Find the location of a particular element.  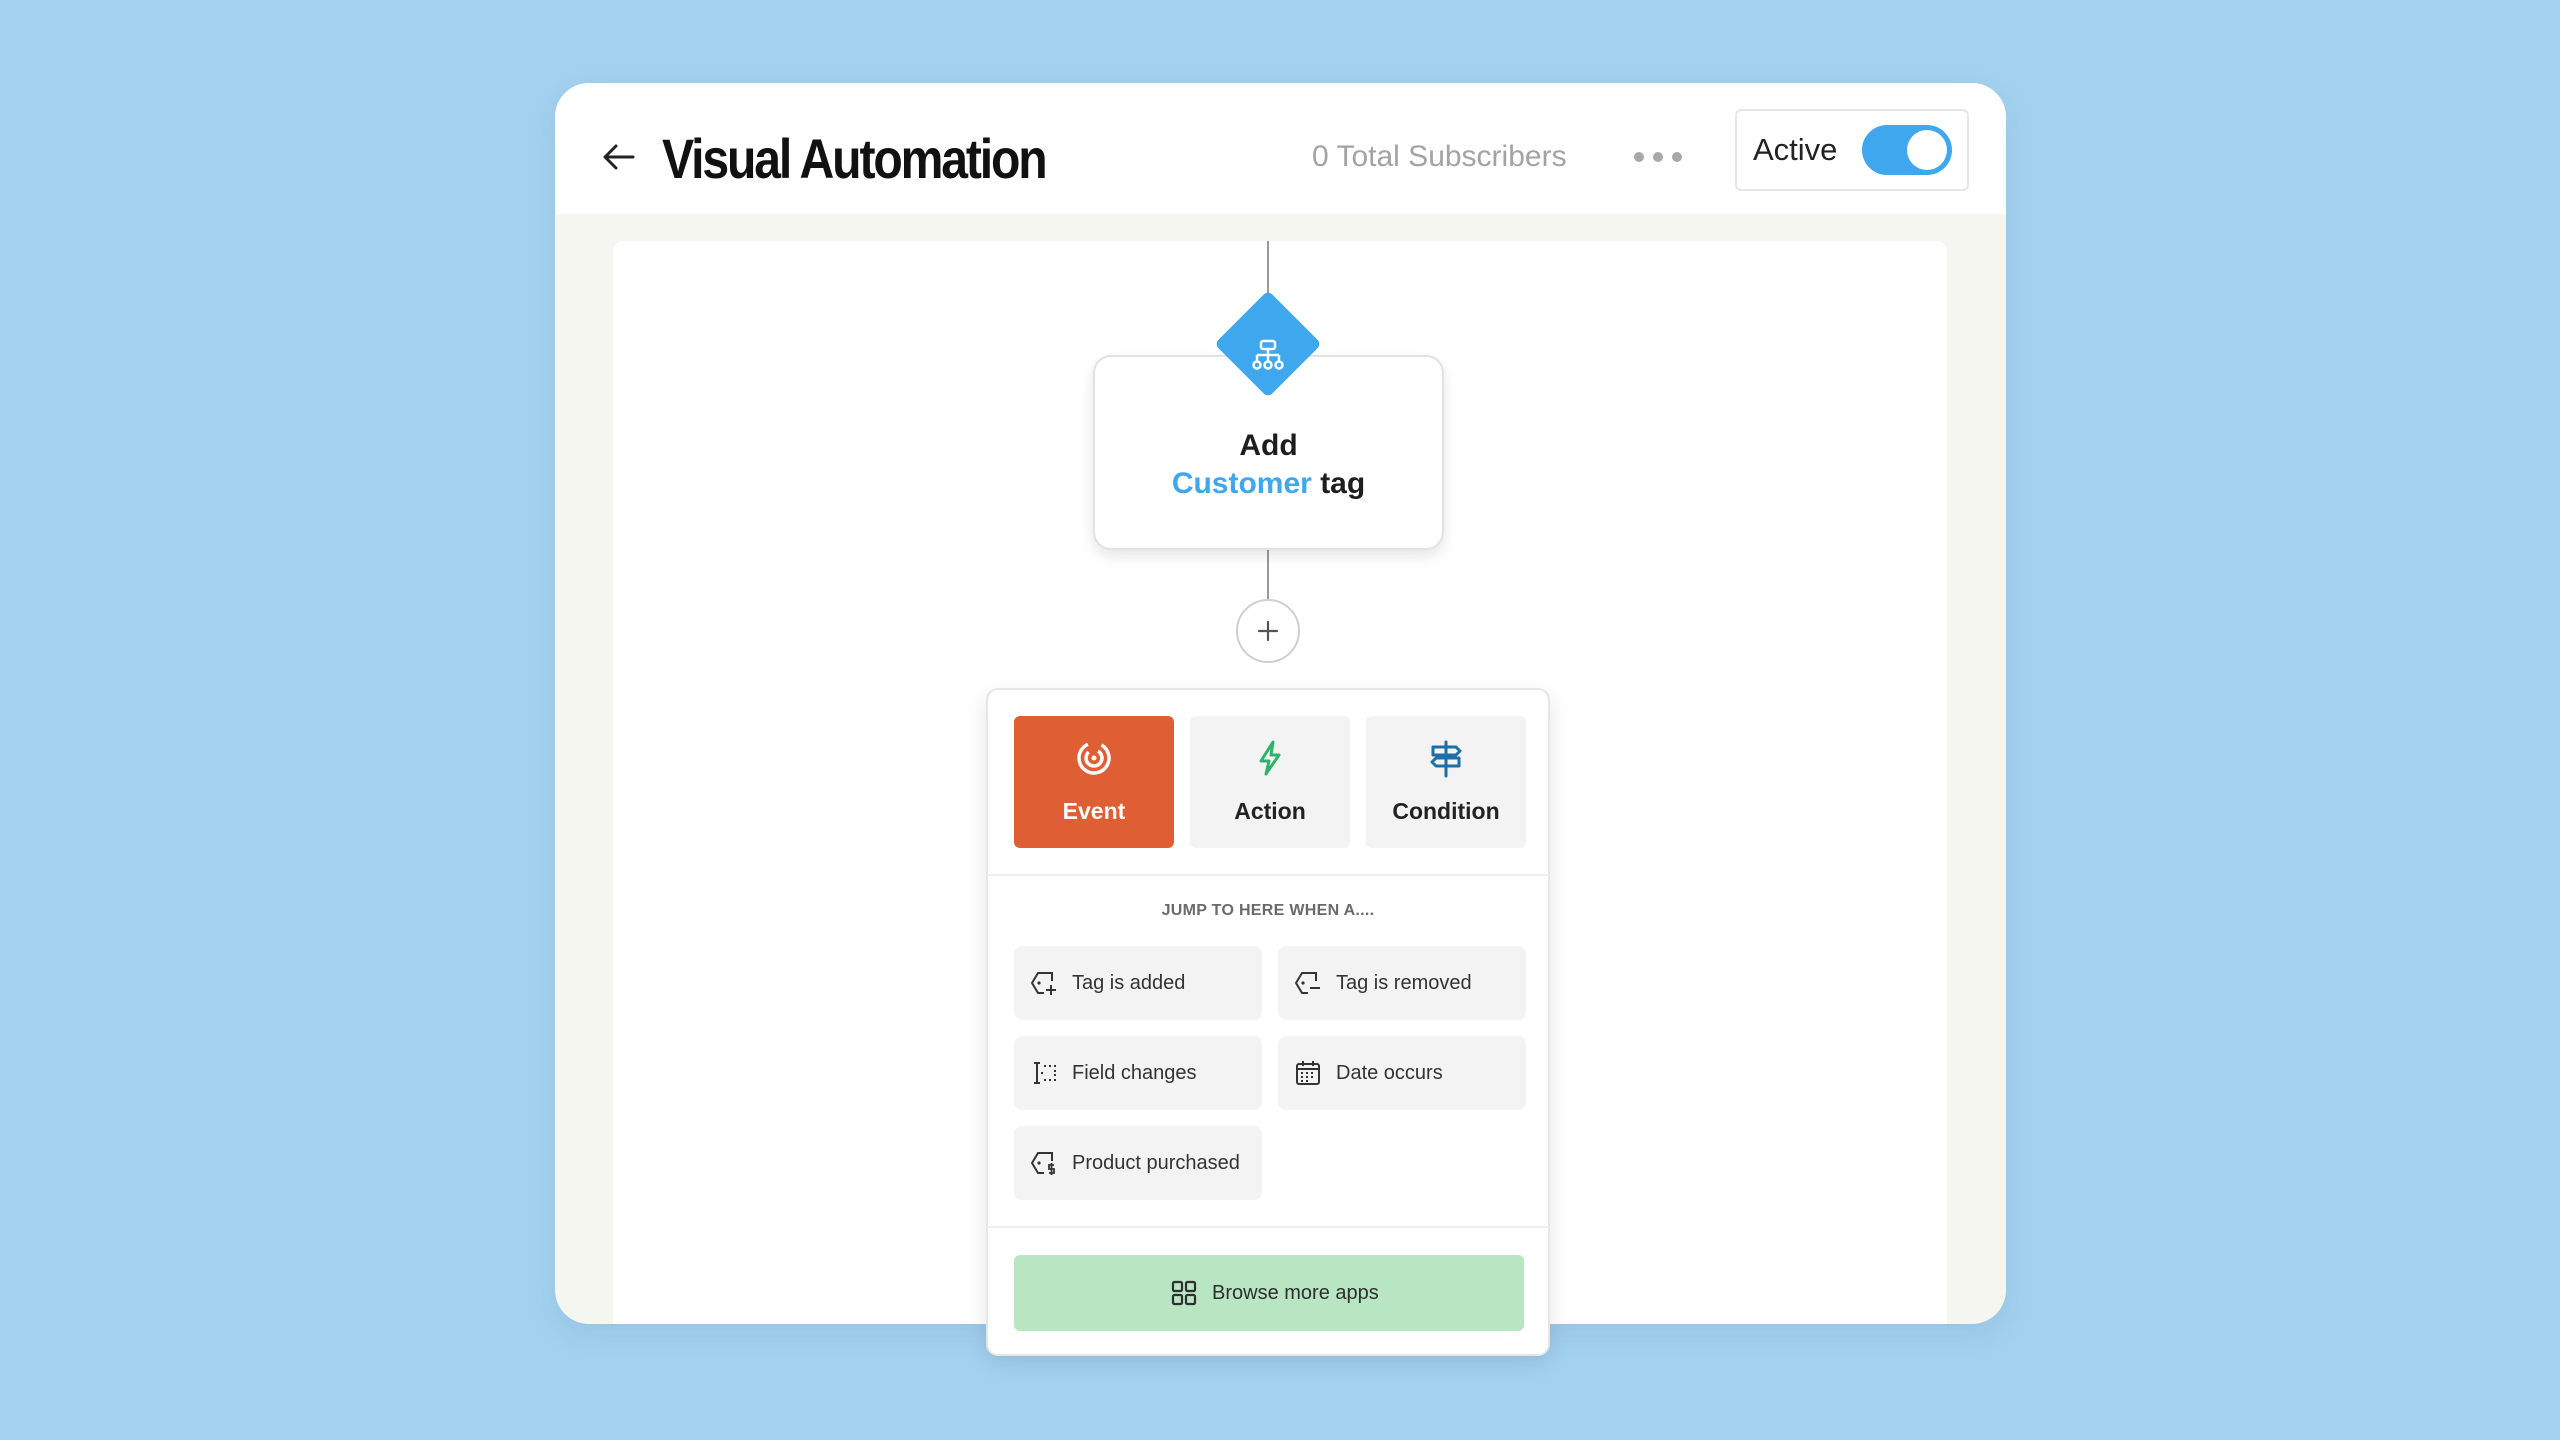

option-date-occurs: Date occurs is located at coordinates (1402, 1073).